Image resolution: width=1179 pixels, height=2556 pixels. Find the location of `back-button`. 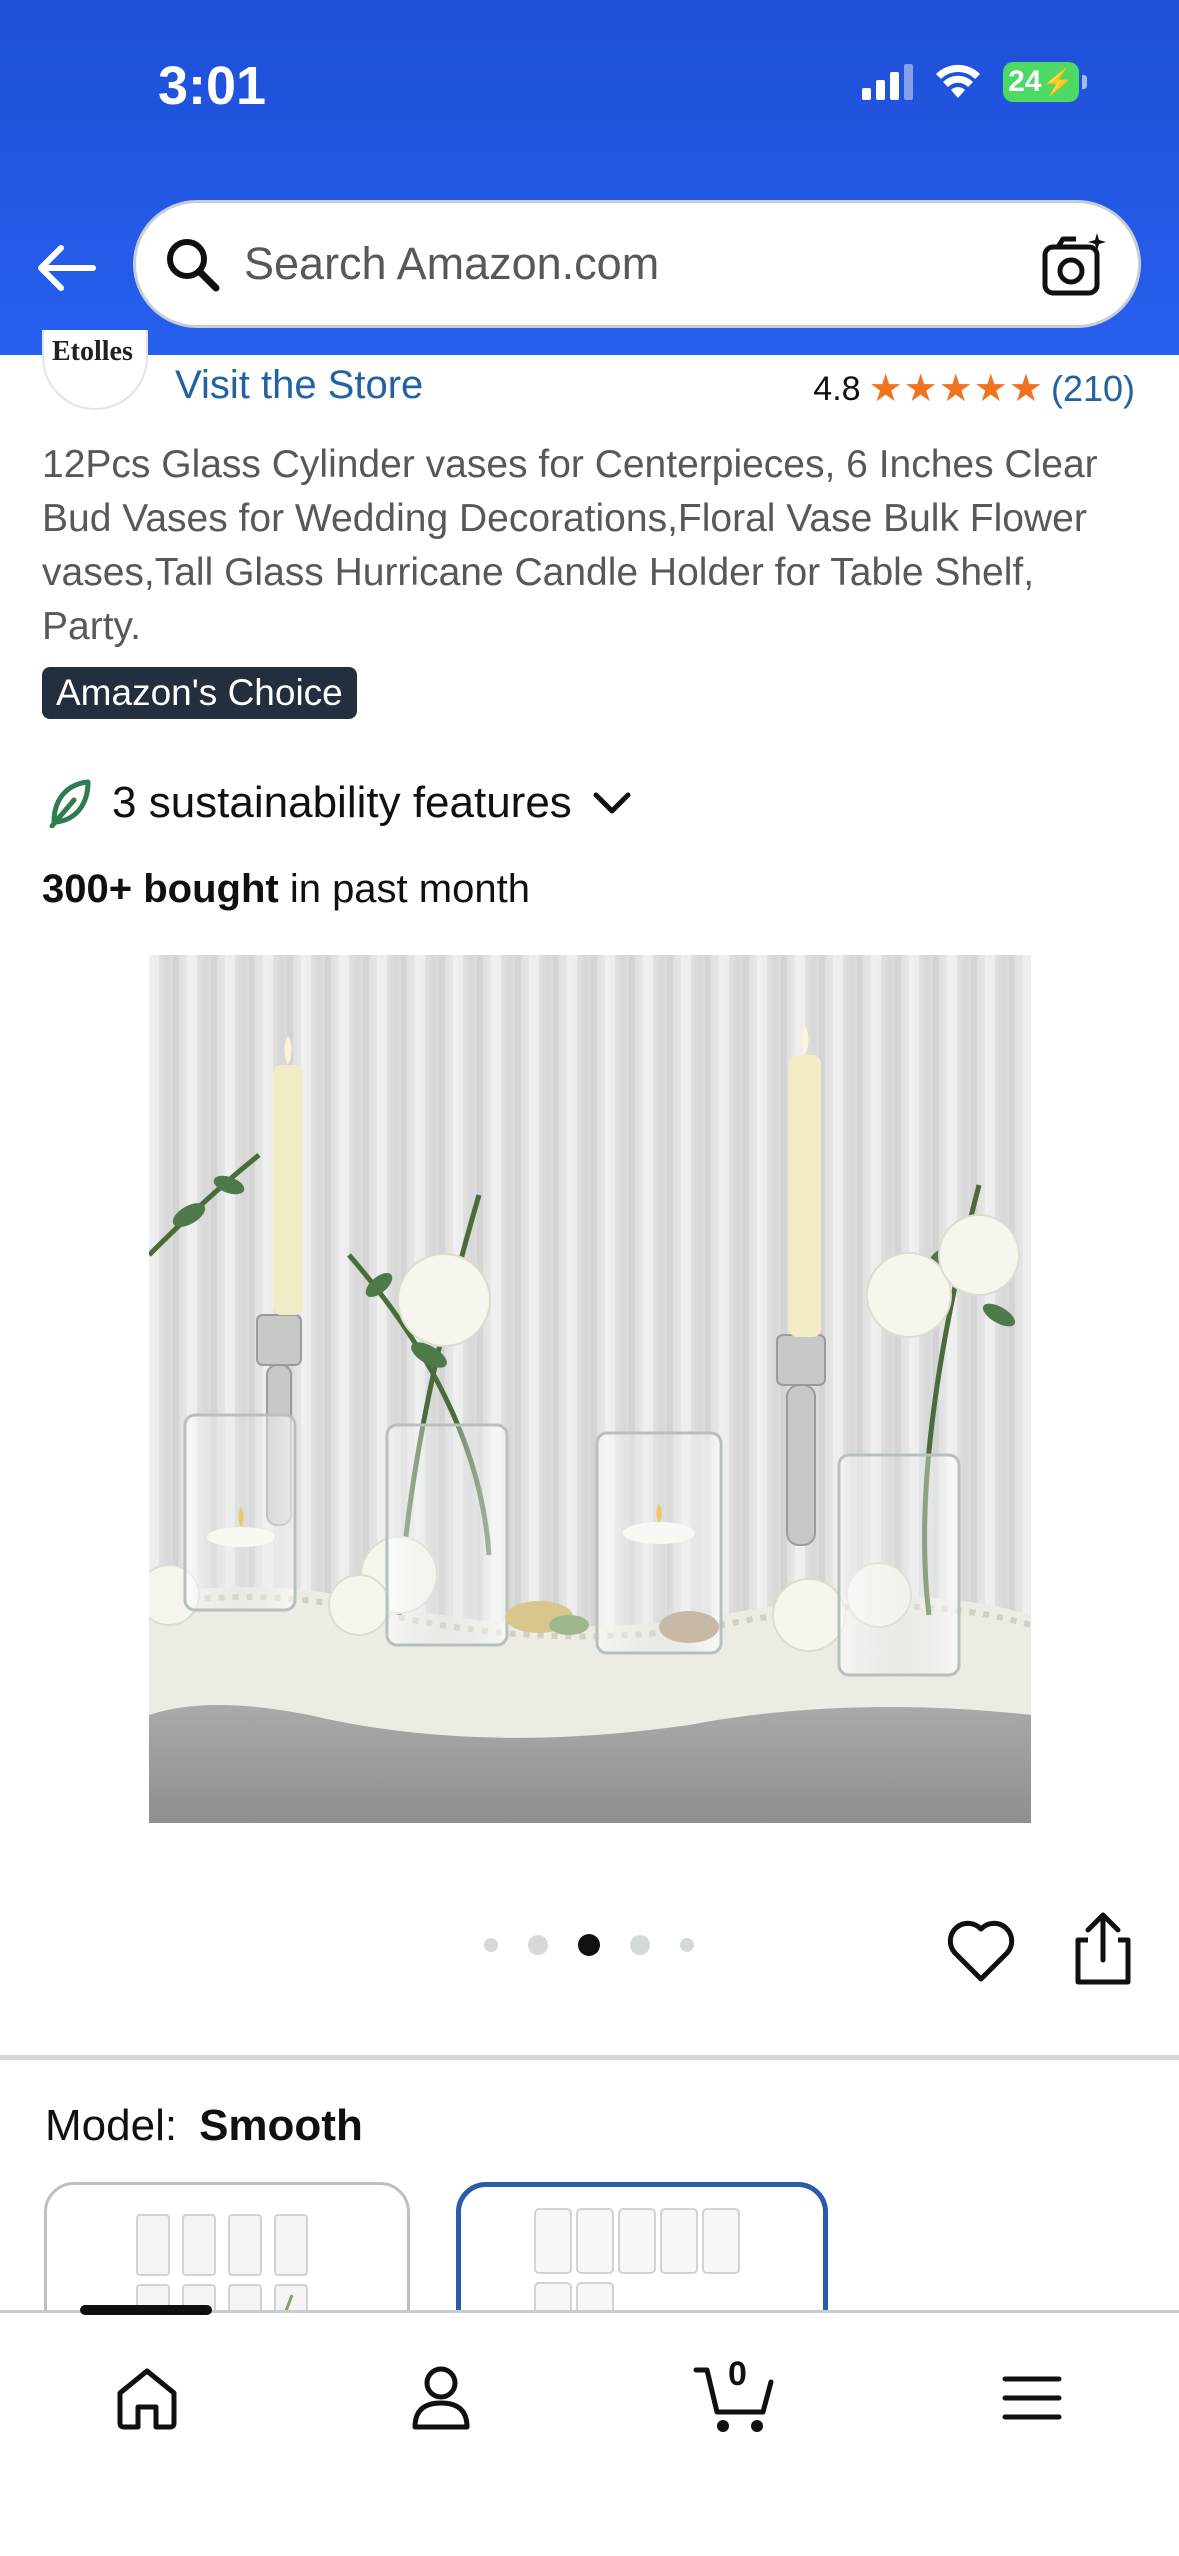

back-button is located at coordinates (66, 268).